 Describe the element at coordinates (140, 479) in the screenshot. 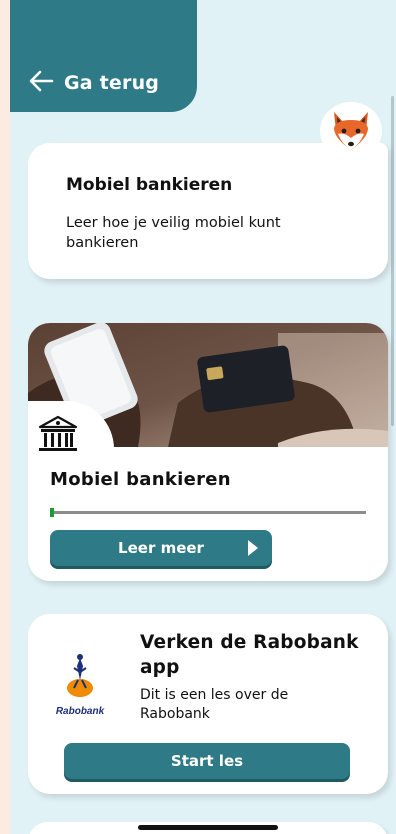

I see `course-title: Mobiel bankieren` at that location.